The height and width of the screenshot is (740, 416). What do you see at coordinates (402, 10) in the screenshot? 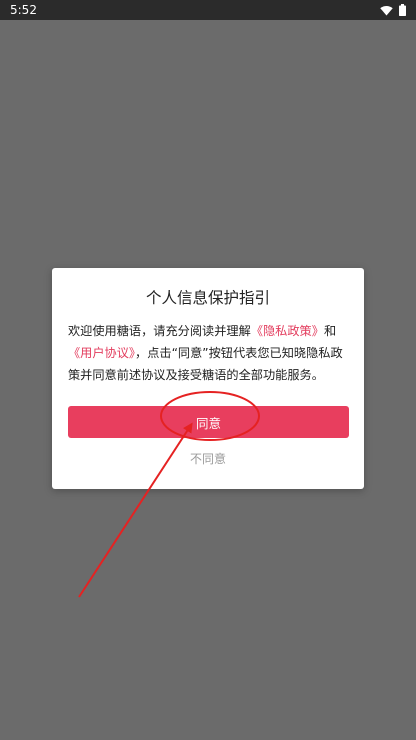
I see `battery-icon` at bounding box center [402, 10].